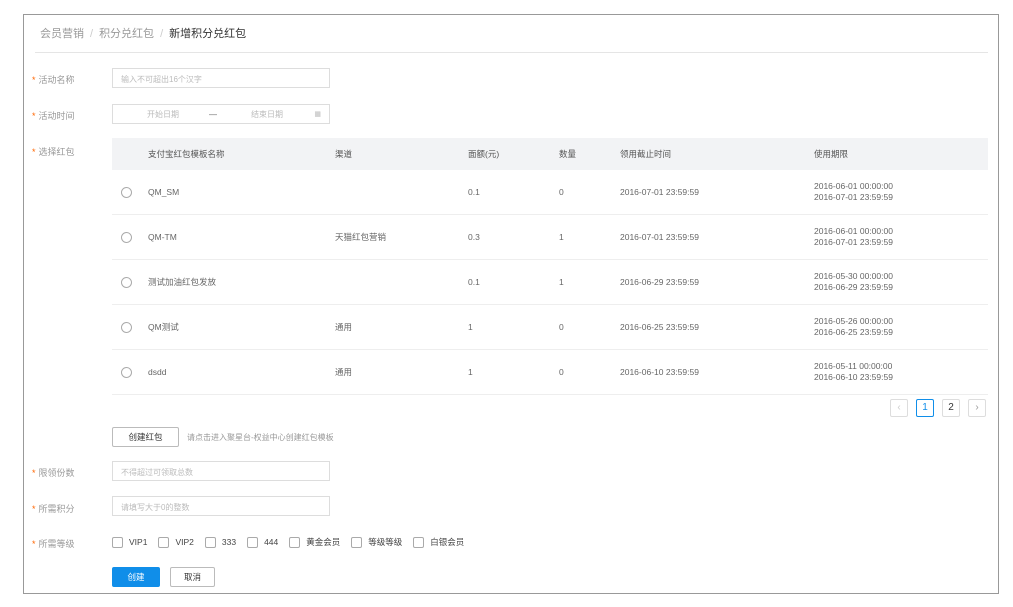 The image size is (1013, 607). What do you see at coordinates (900, 154) in the screenshot?
I see `col-header: 使用期限` at bounding box center [900, 154].